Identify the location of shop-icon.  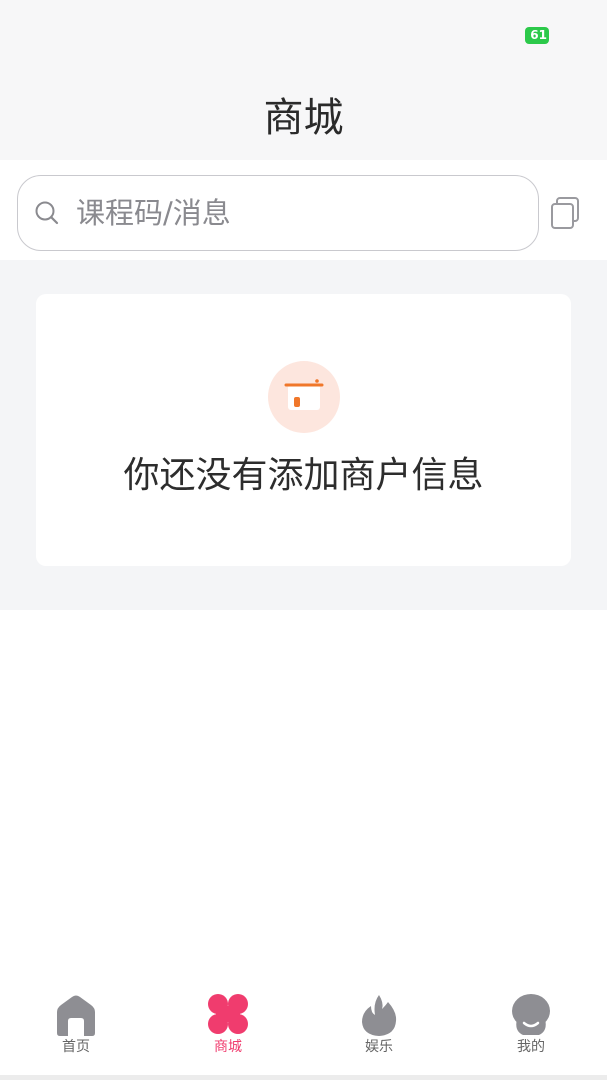
(304, 397).